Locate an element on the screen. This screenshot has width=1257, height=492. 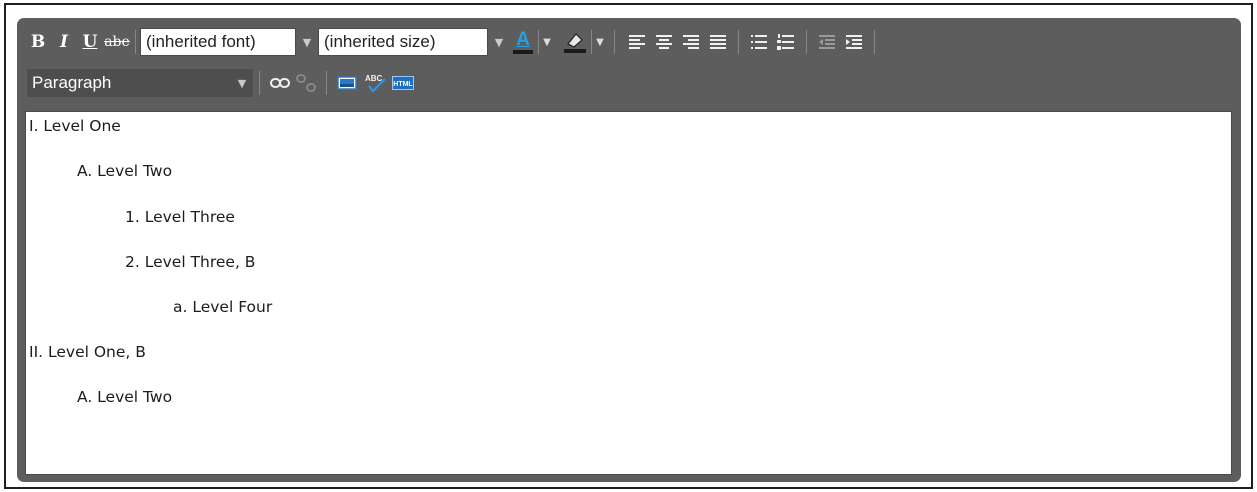
indent-button is located at coordinates (854, 42).